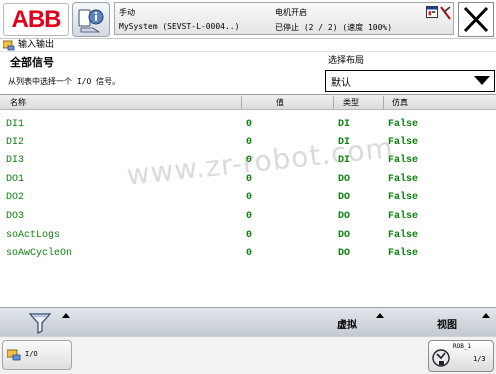  Describe the element at coordinates (351, 102) in the screenshot. I see `column-header-type: 类型` at that location.